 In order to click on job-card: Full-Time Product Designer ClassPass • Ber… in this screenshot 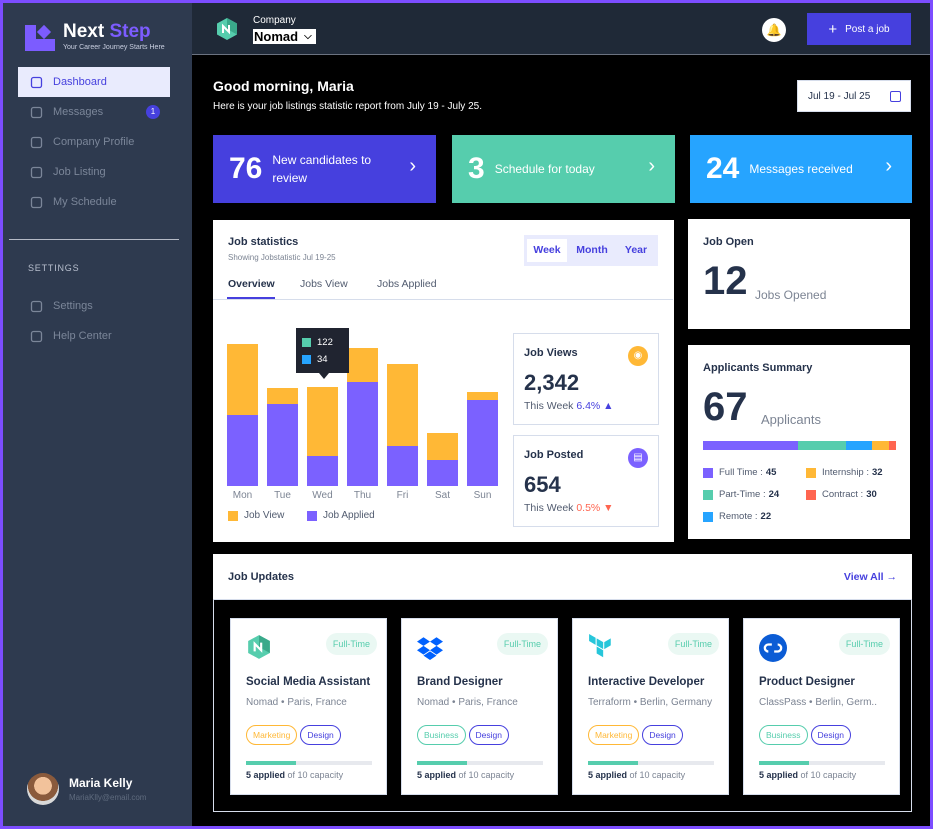, I will do `click(821, 706)`.